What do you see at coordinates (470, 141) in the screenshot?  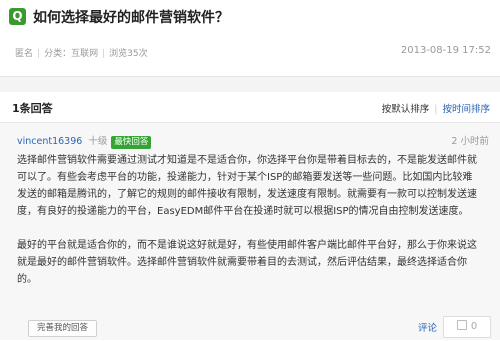 I see `answer-time: 2 小时前` at bounding box center [470, 141].